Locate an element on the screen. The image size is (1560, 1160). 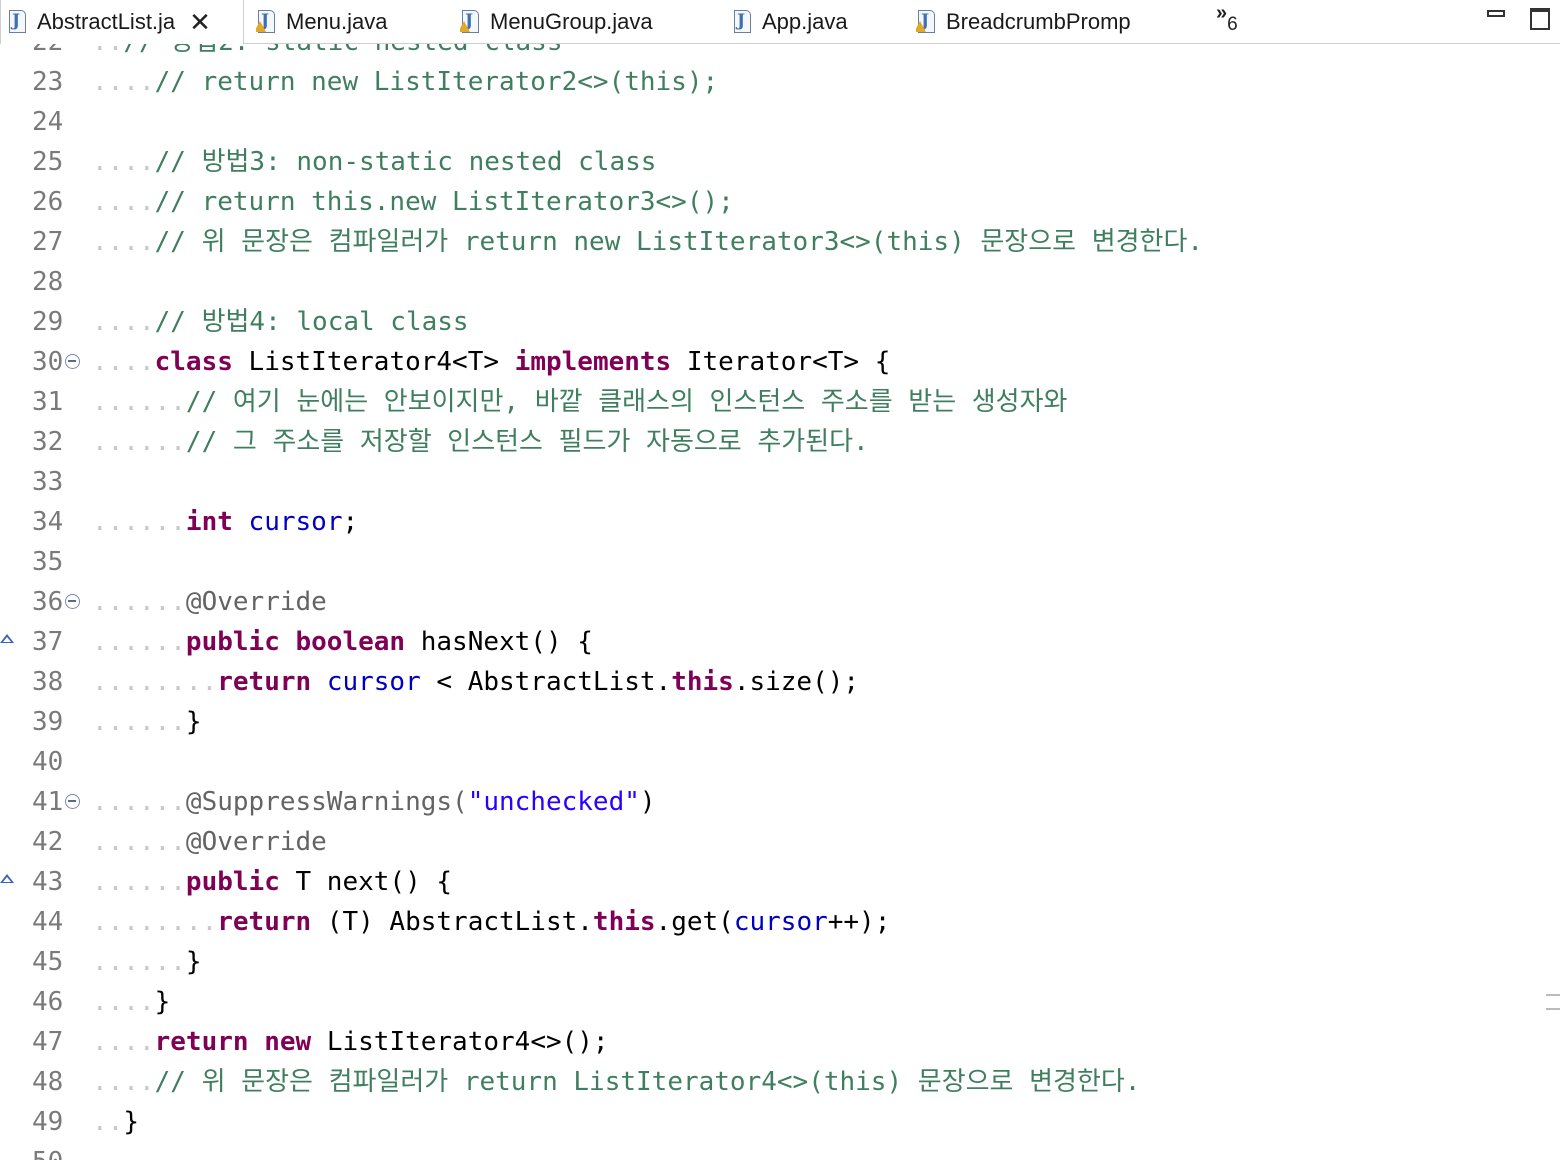
code-token: } is located at coordinates (162, 1002).